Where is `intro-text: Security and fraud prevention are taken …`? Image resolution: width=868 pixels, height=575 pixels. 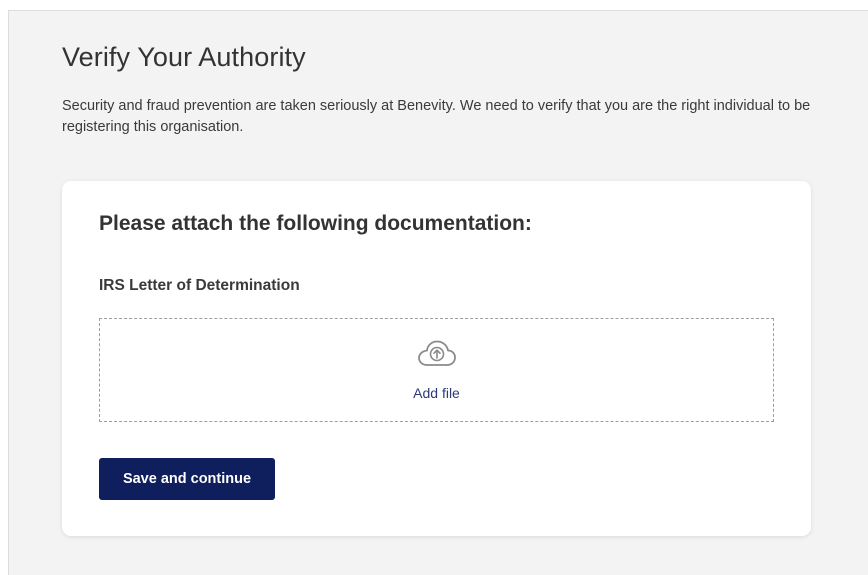 intro-text: Security and fraud prevention are taken … is located at coordinates (436, 116).